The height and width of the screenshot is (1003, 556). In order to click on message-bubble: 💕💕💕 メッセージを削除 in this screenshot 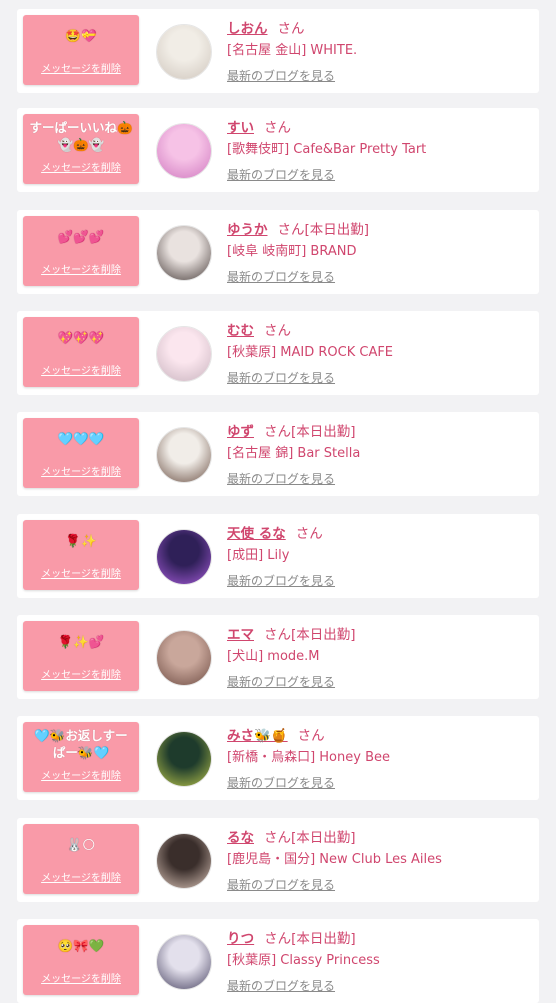, I will do `click(81, 251)`.